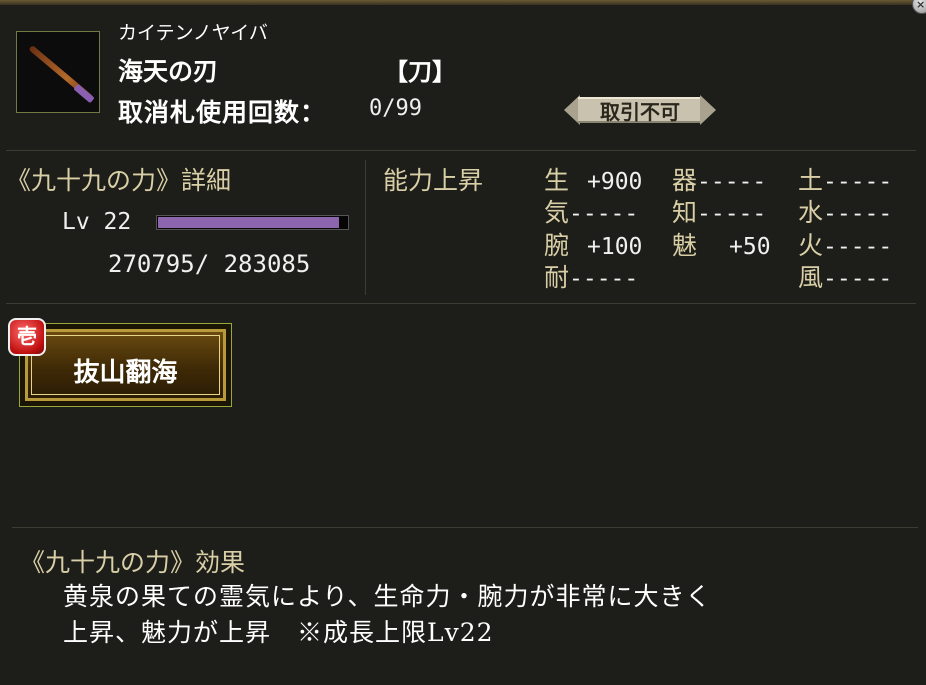 The image size is (926, 685). What do you see at coordinates (685, 212) in the screenshot?
I see `stat-key: 知` at bounding box center [685, 212].